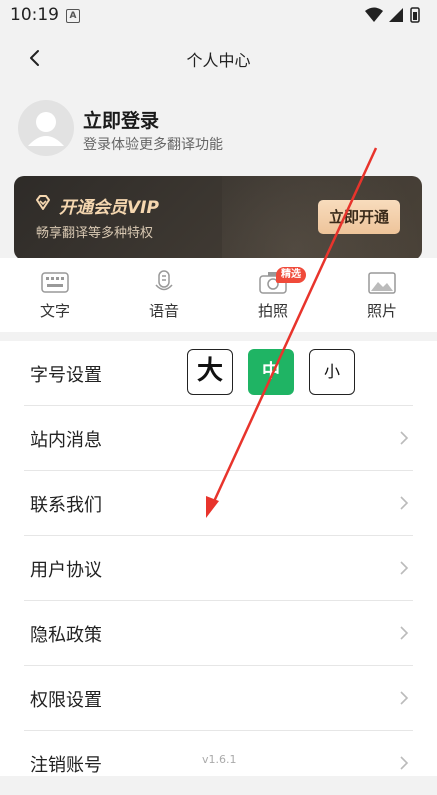 The image size is (437, 795). I want to click on status-icons, so click(392, 15).